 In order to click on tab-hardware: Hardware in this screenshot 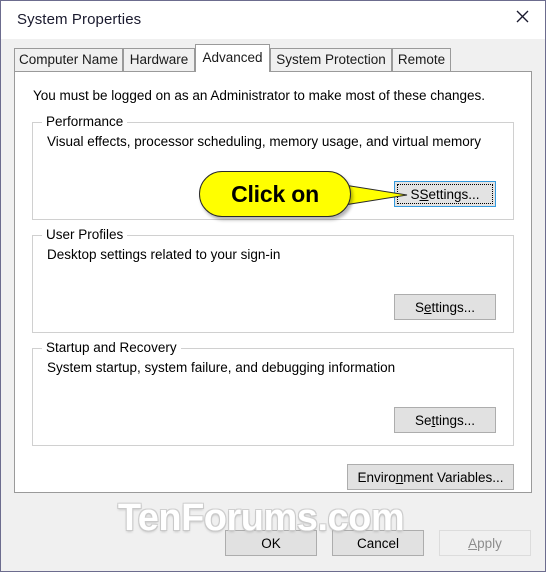, I will do `click(159, 60)`.